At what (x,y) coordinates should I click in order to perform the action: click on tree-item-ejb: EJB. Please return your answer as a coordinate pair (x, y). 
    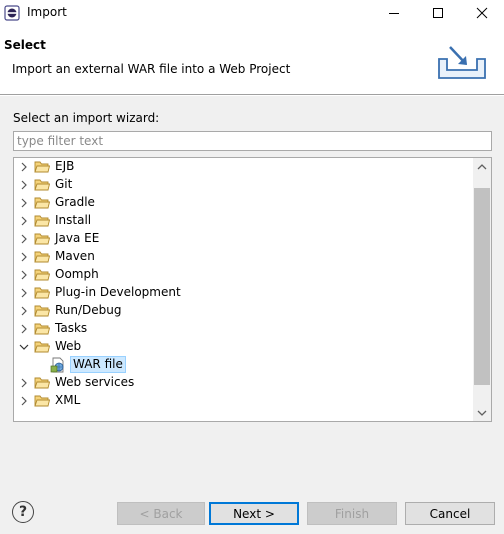
    Looking at the image, I should click on (244, 167).